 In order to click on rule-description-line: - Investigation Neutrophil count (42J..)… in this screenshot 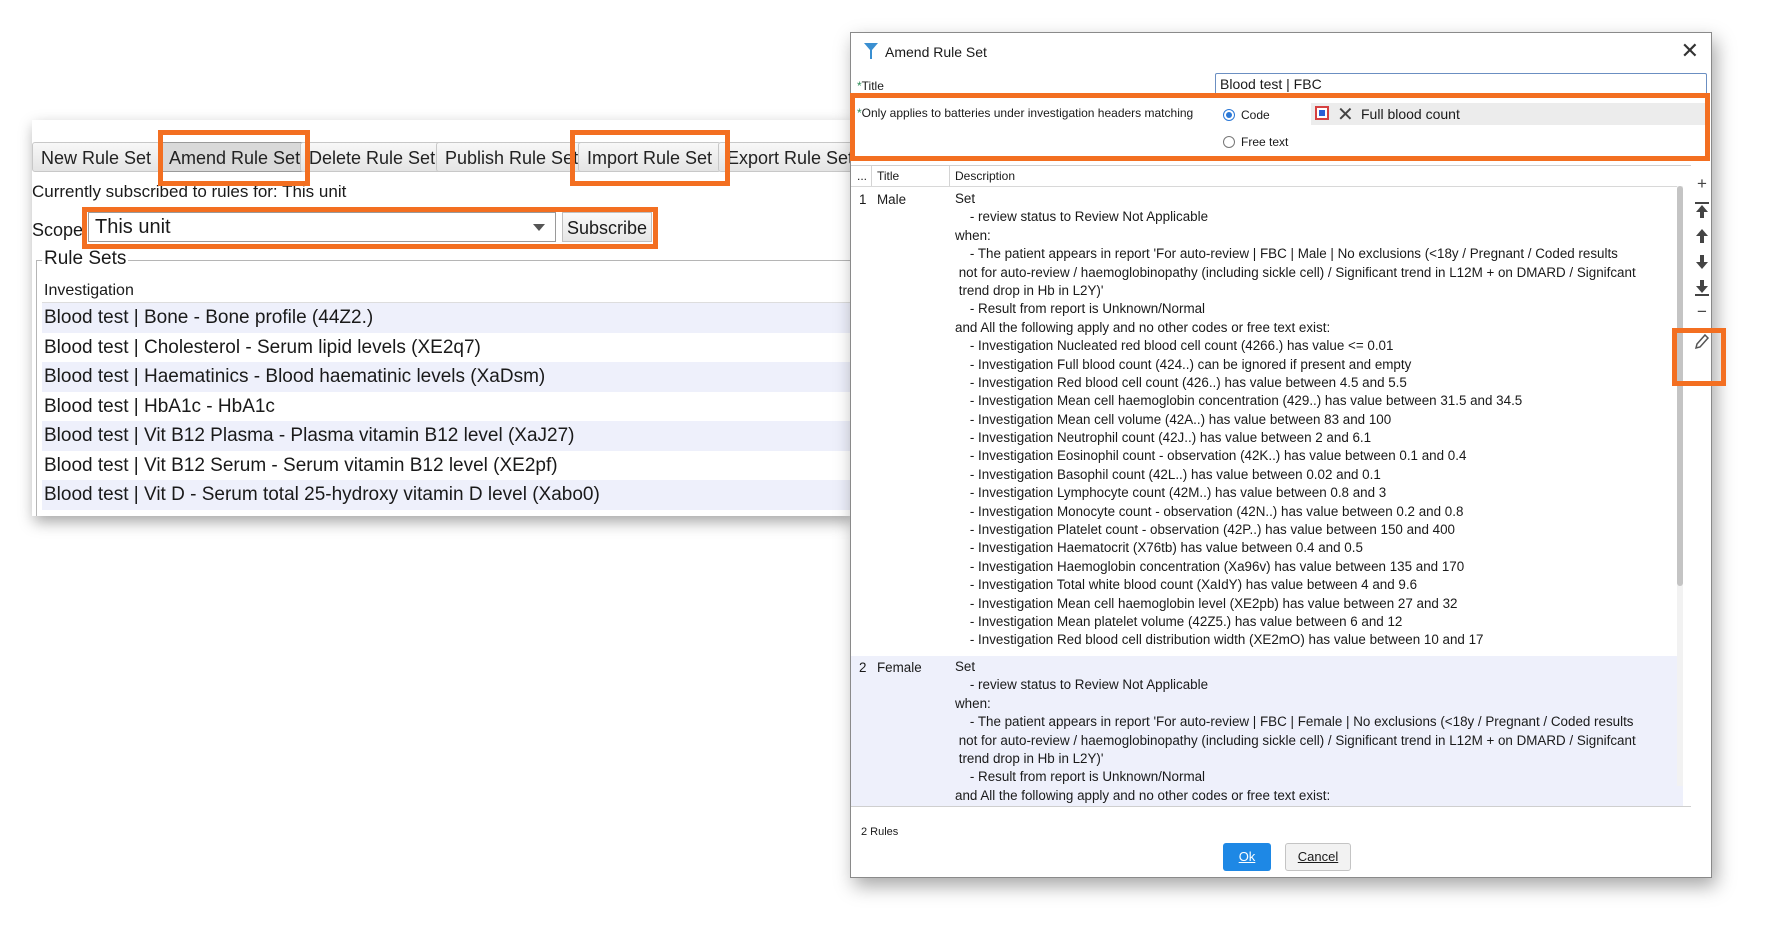, I will do `click(1163, 438)`.